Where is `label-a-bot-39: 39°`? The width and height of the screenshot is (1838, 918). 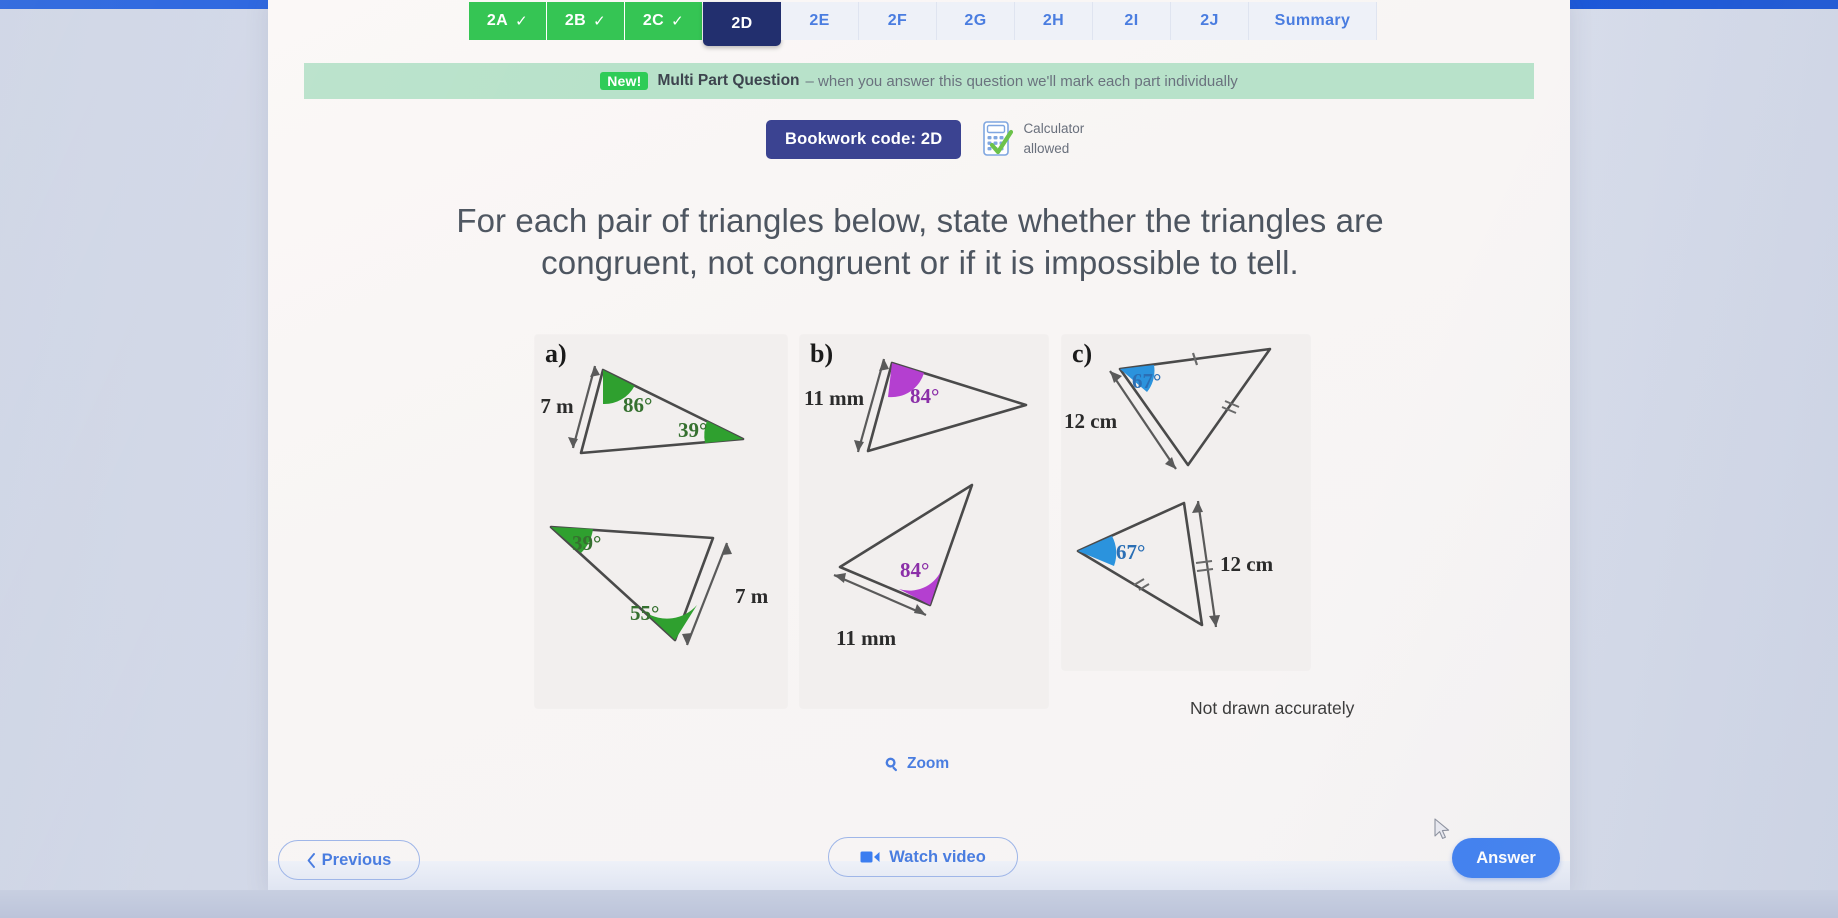
label-a-bot-39: 39° is located at coordinates (586, 543).